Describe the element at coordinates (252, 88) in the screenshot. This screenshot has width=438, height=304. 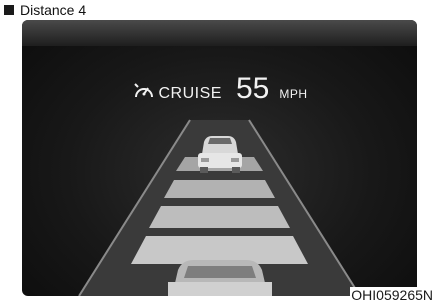
I see `set-speed-value: 55` at that location.